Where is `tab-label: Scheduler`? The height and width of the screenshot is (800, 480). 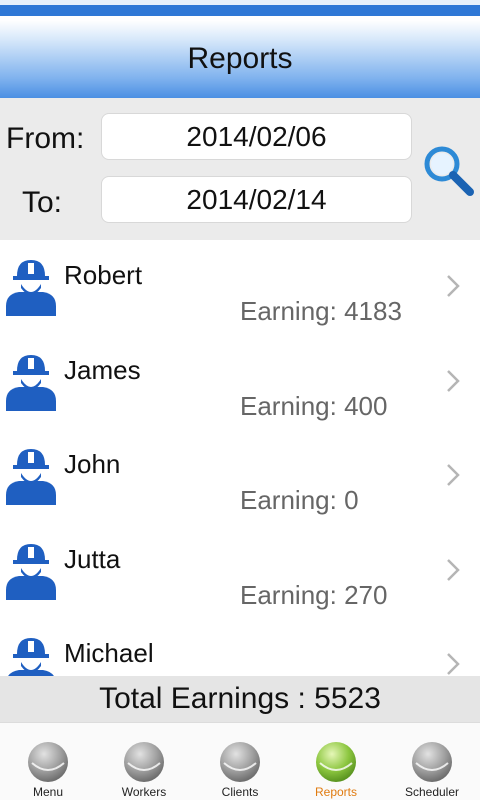
tab-label: Scheduler is located at coordinates (432, 792).